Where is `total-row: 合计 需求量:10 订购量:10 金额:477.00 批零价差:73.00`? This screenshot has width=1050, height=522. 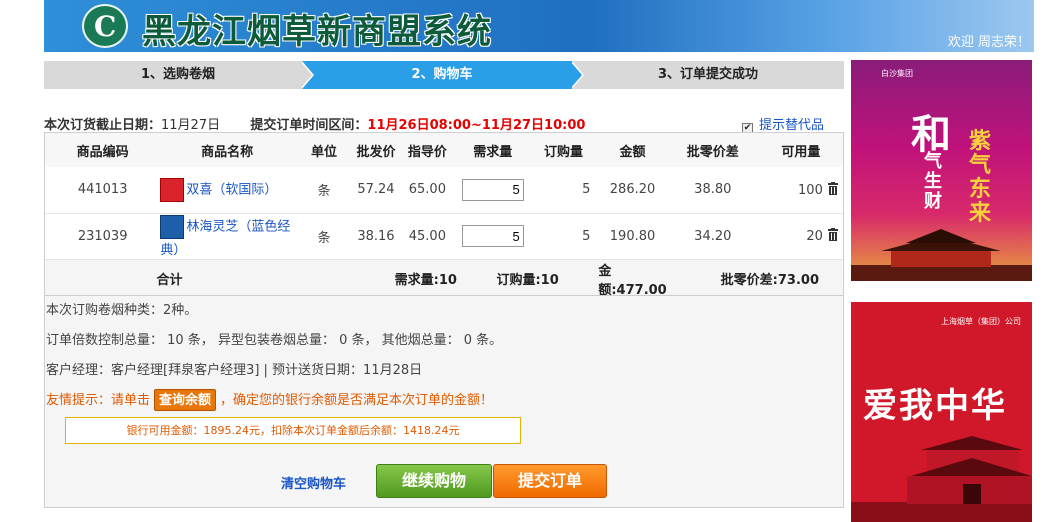
total-row: 合计 需求量:10 订购量:10 金额:477.00 批零价差:73.00 is located at coordinates (444, 278).